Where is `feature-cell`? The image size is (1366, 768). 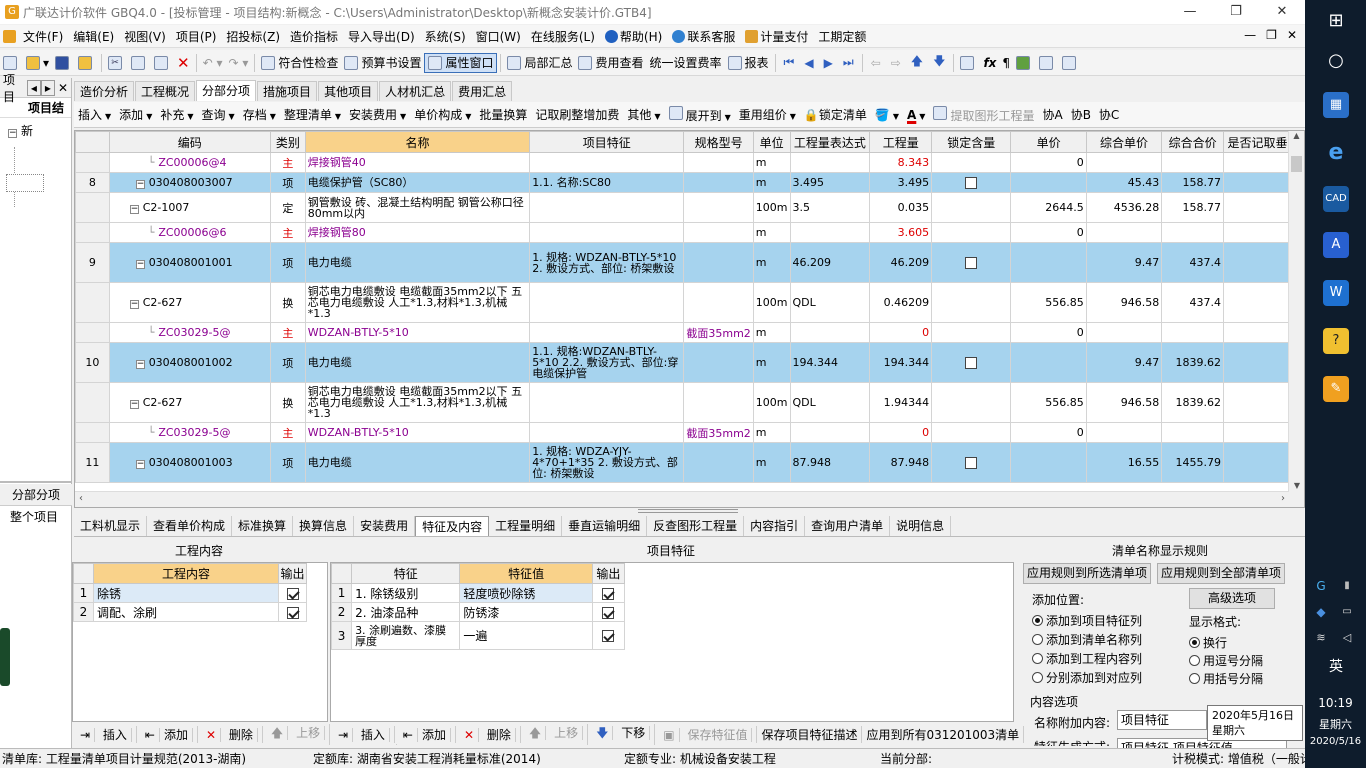 feature-cell is located at coordinates (607, 432).